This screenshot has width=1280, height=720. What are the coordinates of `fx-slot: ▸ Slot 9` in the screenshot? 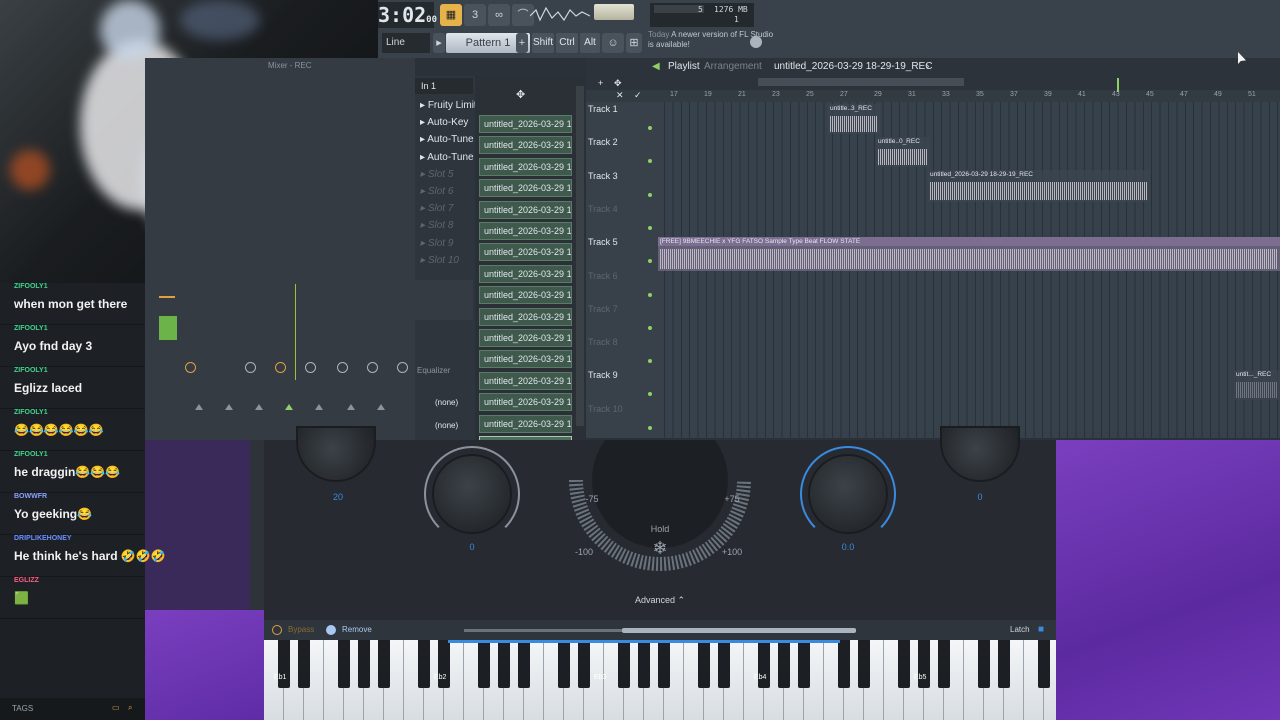 It's located at (447, 245).